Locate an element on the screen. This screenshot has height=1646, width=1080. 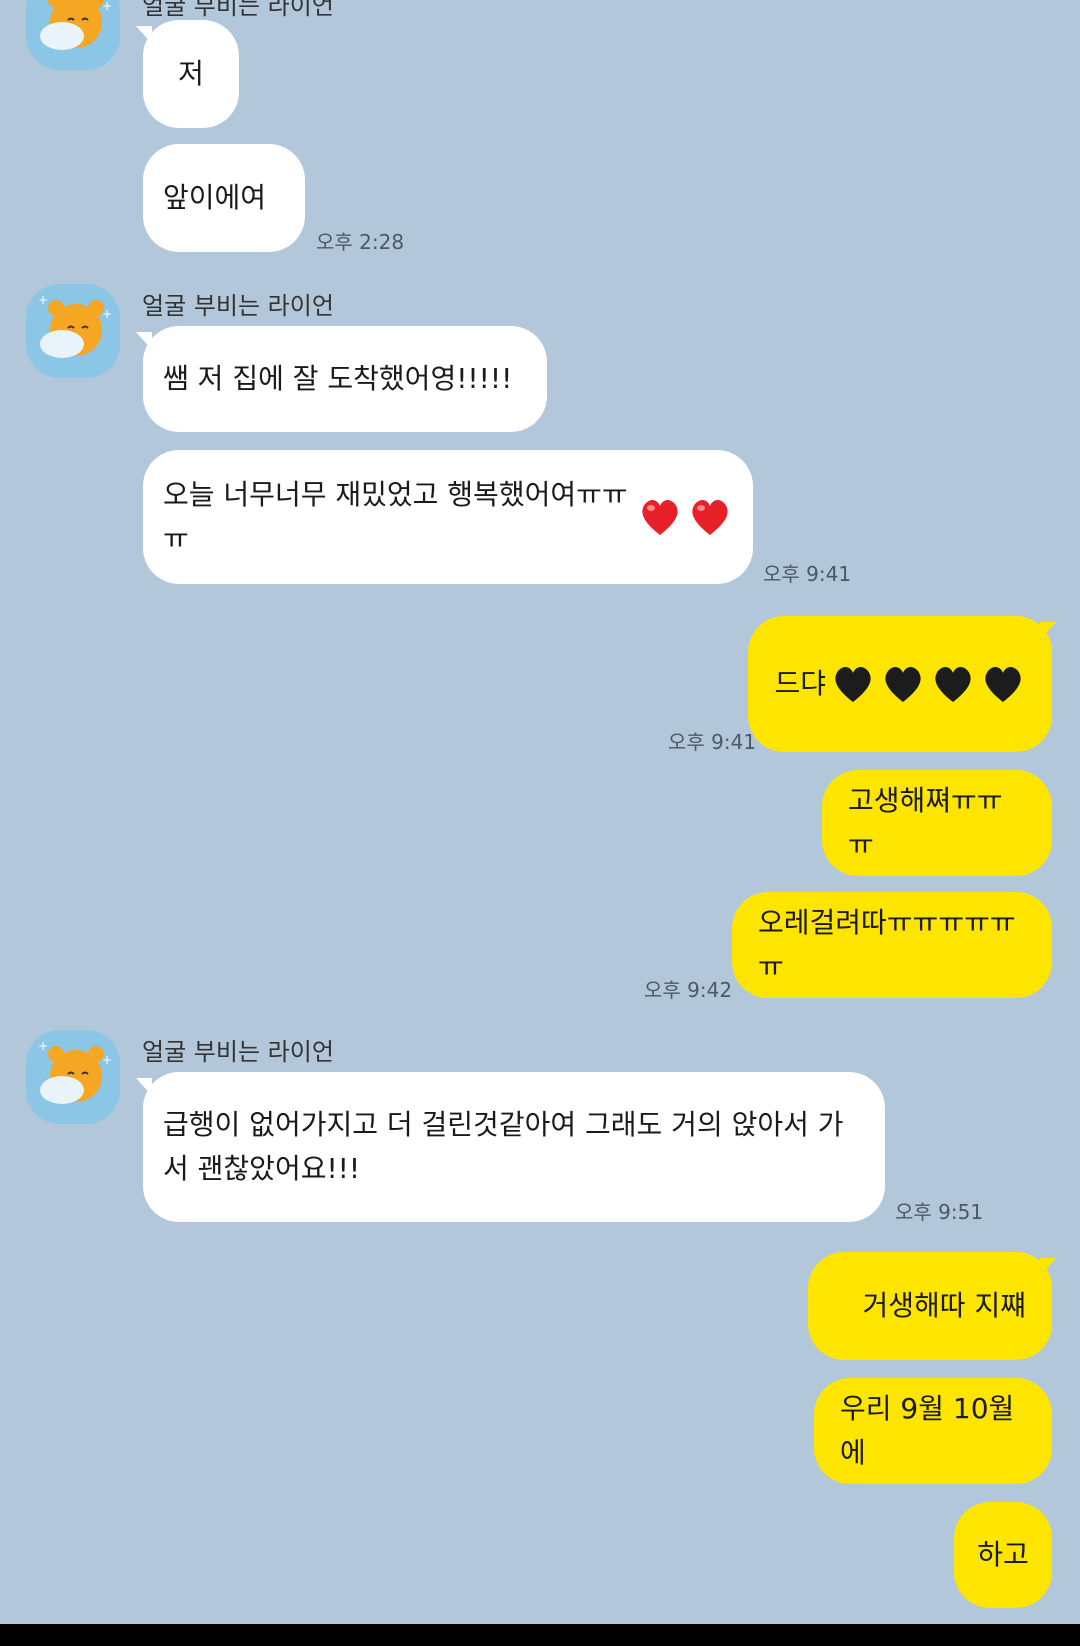
message-text: 오레걸려따ㅠㅠㅠㅠㅠㅠ is located at coordinates (887, 944).